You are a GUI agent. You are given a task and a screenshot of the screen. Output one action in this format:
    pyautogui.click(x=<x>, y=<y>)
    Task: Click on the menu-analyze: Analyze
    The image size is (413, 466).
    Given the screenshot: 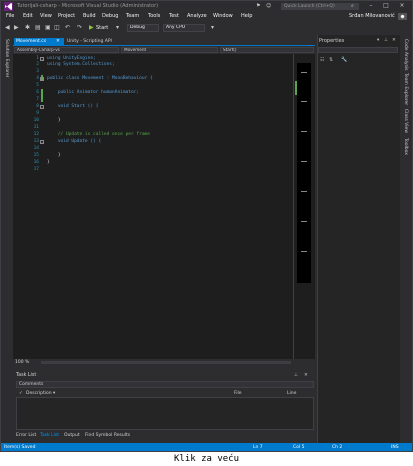 What is the action you would take?
    pyautogui.click(x=197, y=16)
    